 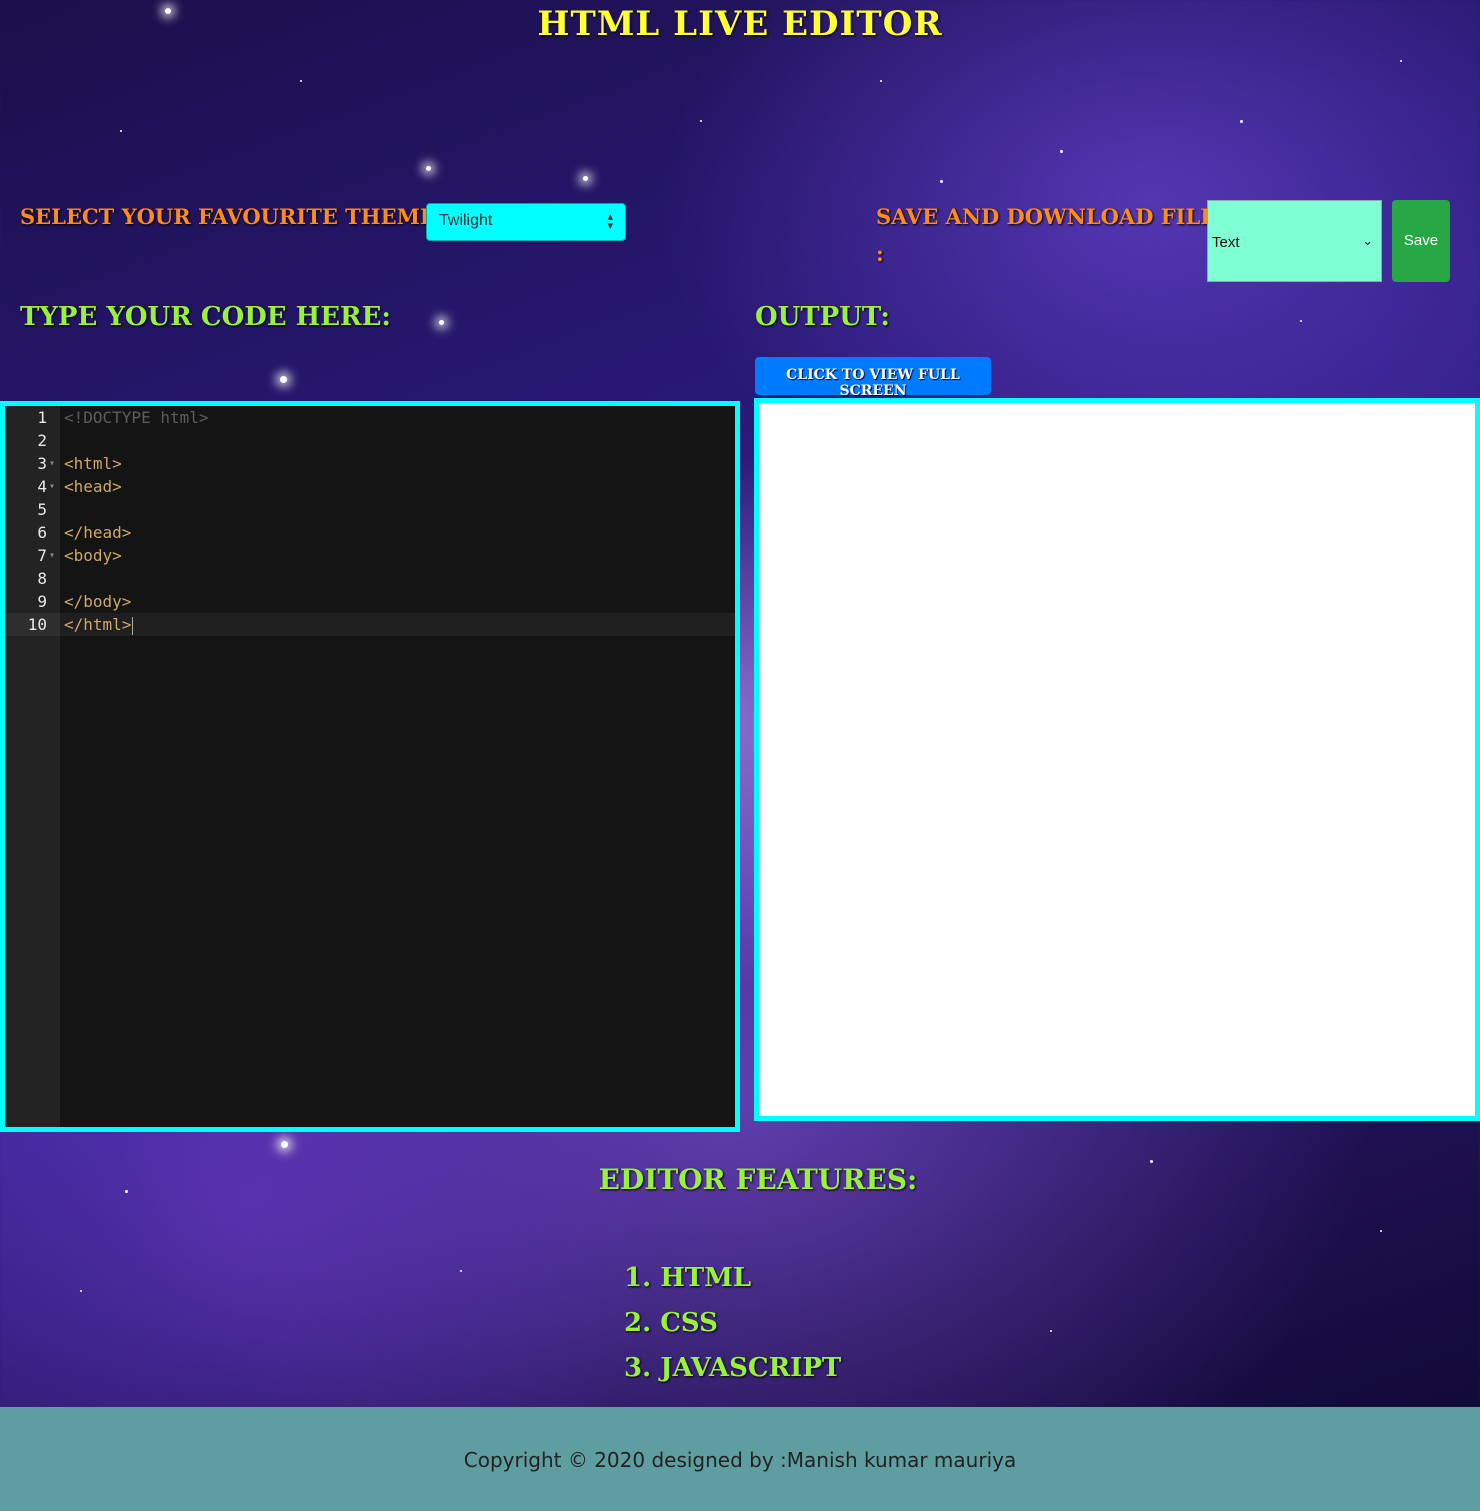 What do you see at coordinates (42, 486) in the screenshot?
I see `line-number: 4` at bounding box center [42, 486].